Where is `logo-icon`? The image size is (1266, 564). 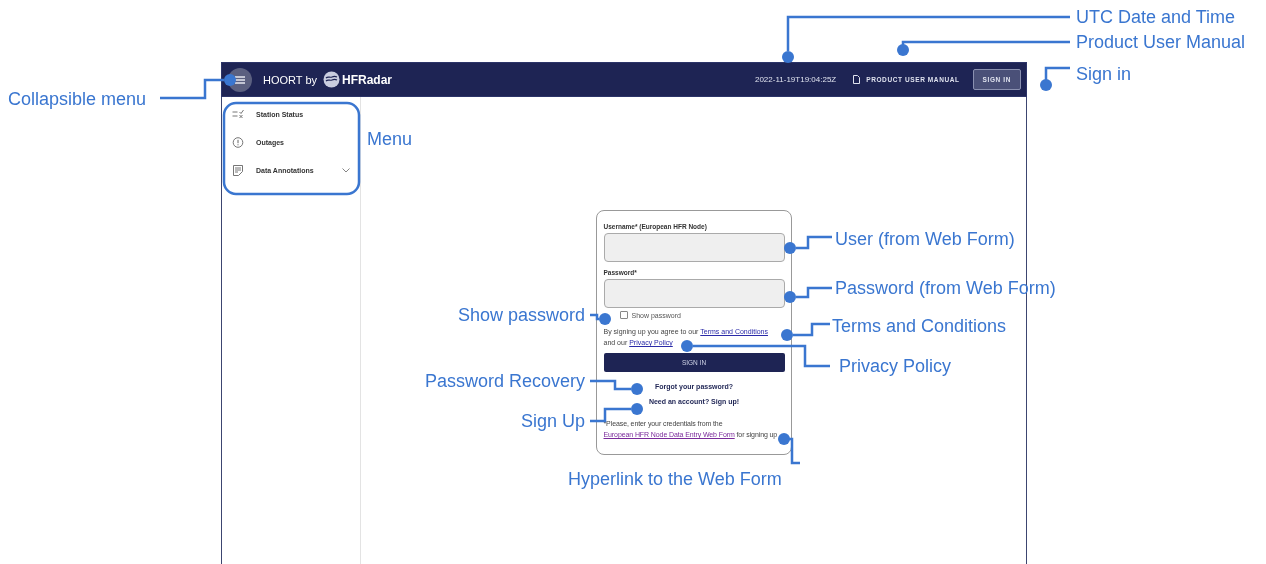
logo-icon is located at coordinates (331, 79).